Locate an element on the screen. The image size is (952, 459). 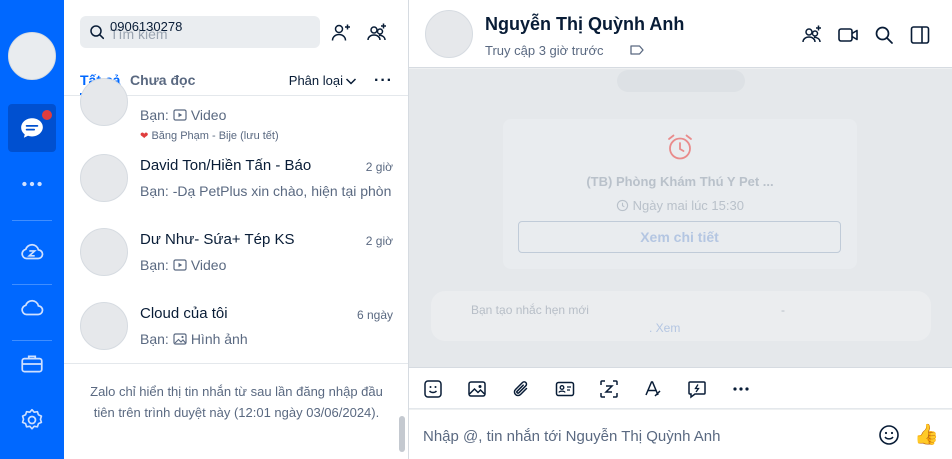
search-input: 0906130278 is located at coordinates (146, 26).